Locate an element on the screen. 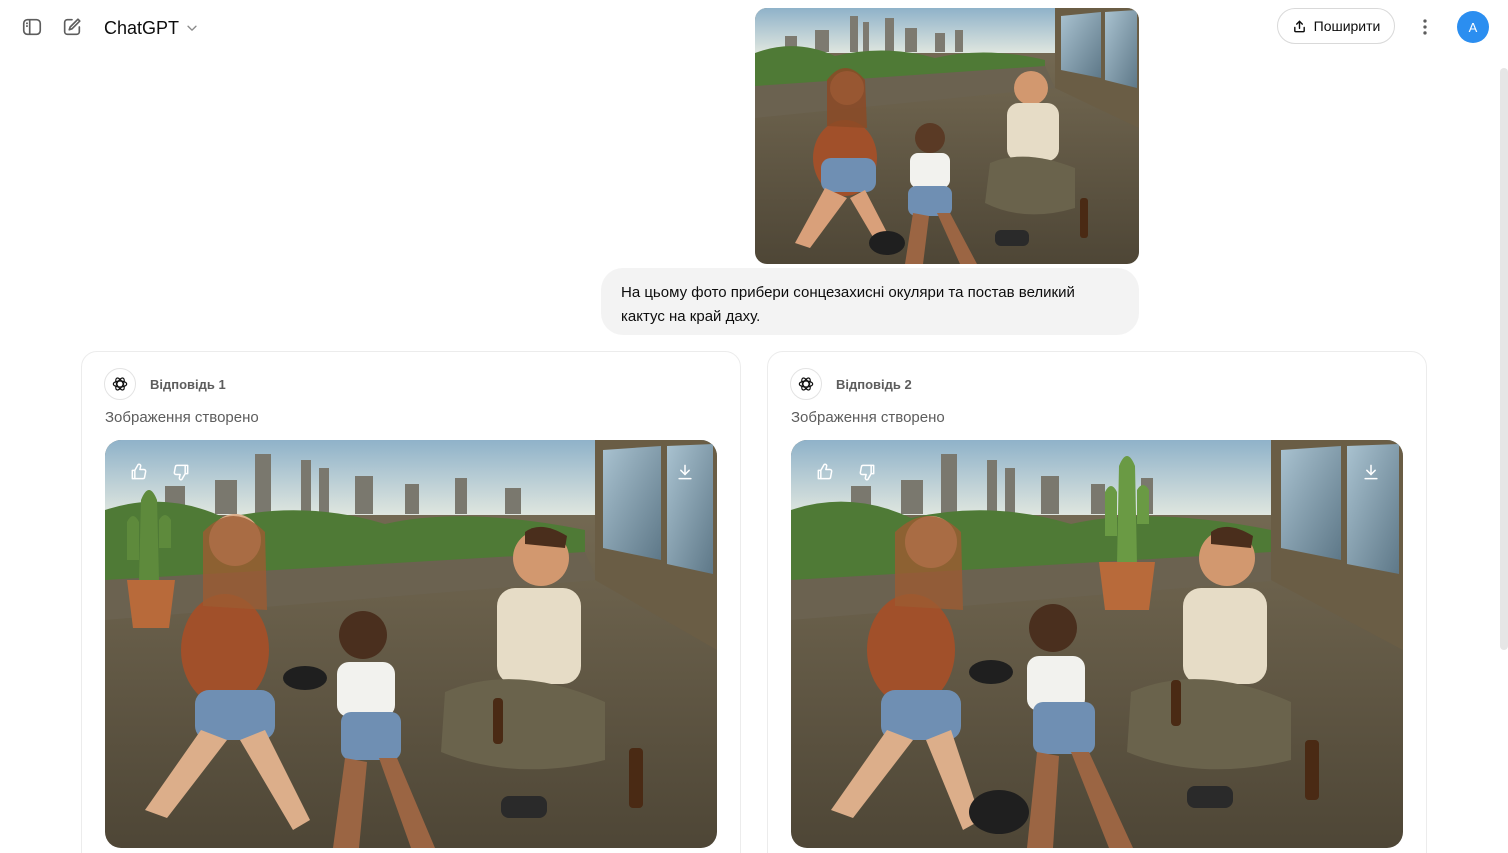 The height and width of the screenshot is (853, 1508). uploaded-photo is located at coordinates (947, 136).